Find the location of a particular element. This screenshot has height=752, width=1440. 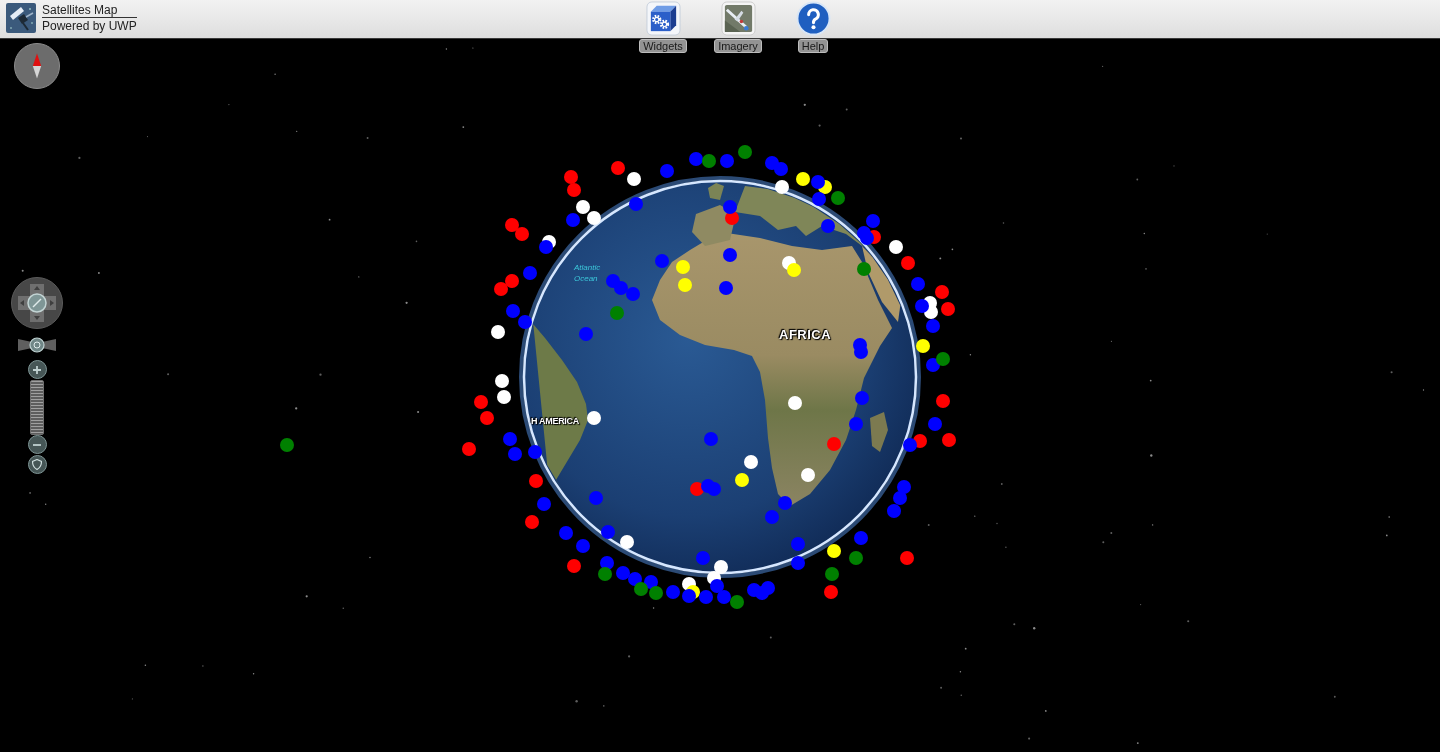

zoom-out-button is located at coordinates (37, 444).